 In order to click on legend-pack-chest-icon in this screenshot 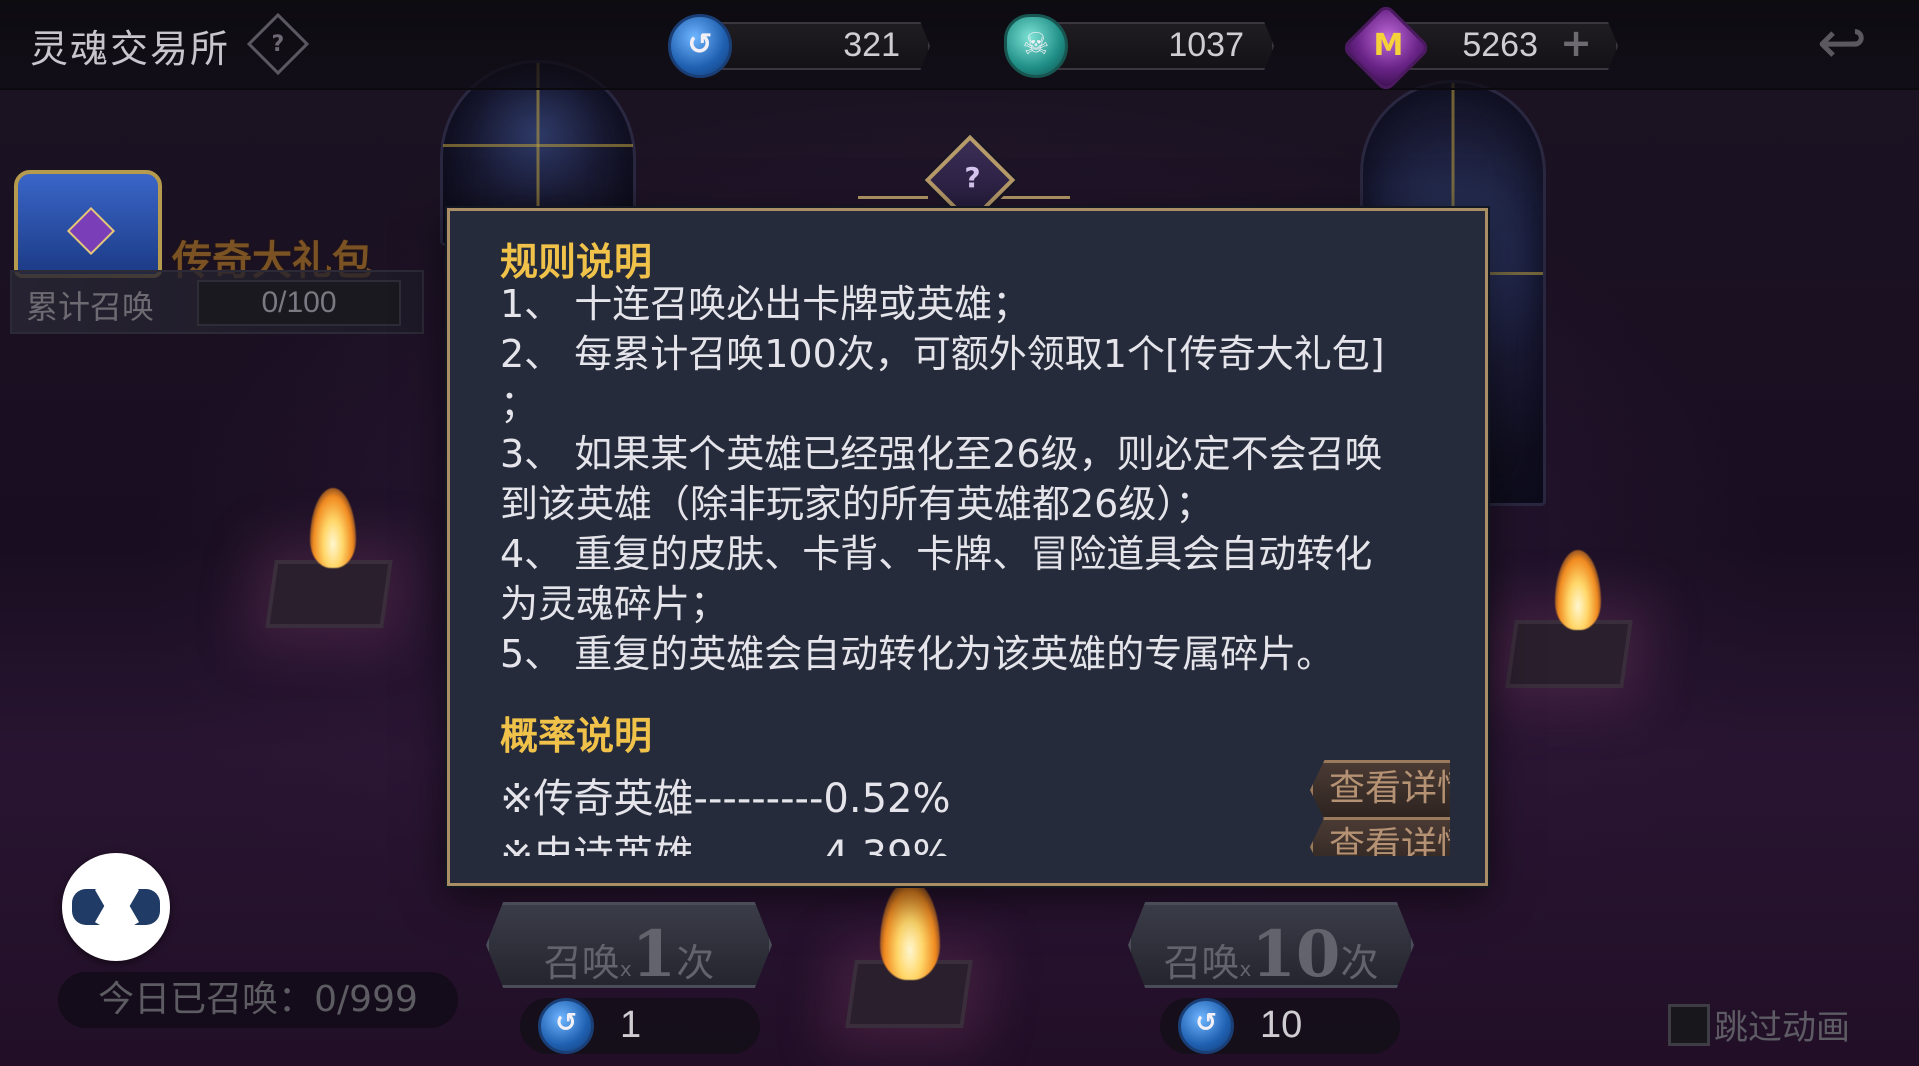, I will do `click(88, 224)`.